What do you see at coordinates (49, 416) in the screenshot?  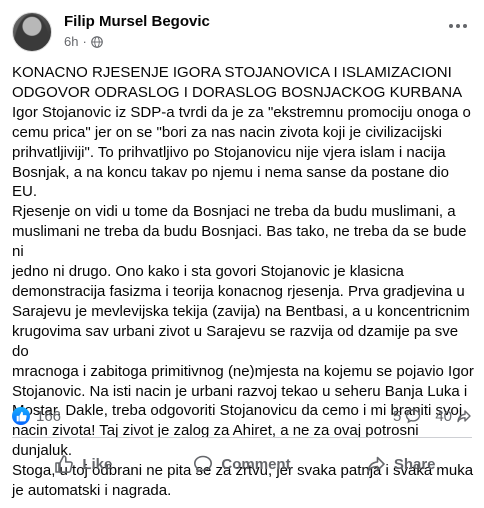 I see `reaction-count: 166` at bounding box center [49, 416].